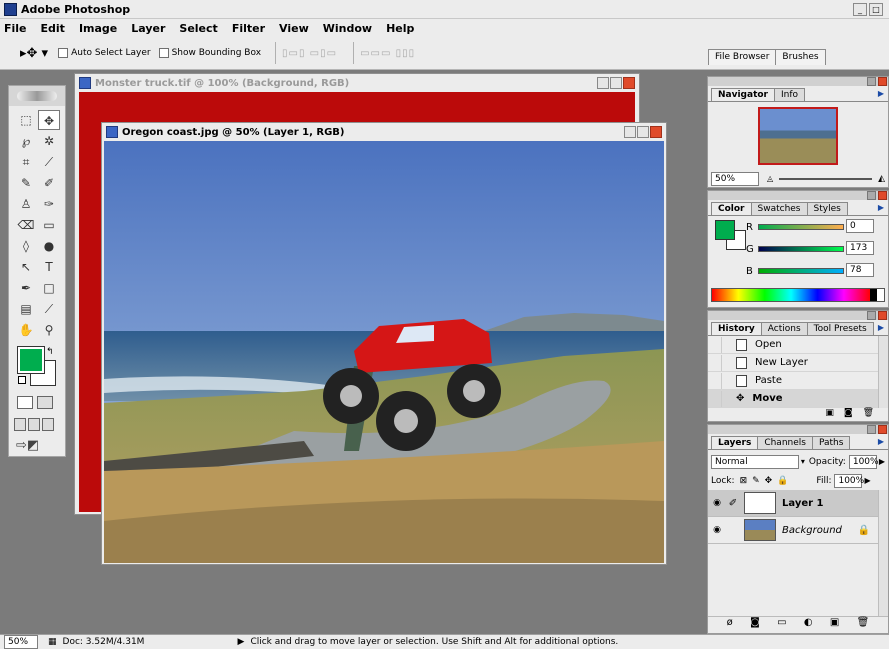 Image resolution: width=889 pixels, height=649 pixels. What do you see at coordinates (782, 481) in the screenshot?
I see `lock-all-icon: 🔒` at bounding box center [782, 481].